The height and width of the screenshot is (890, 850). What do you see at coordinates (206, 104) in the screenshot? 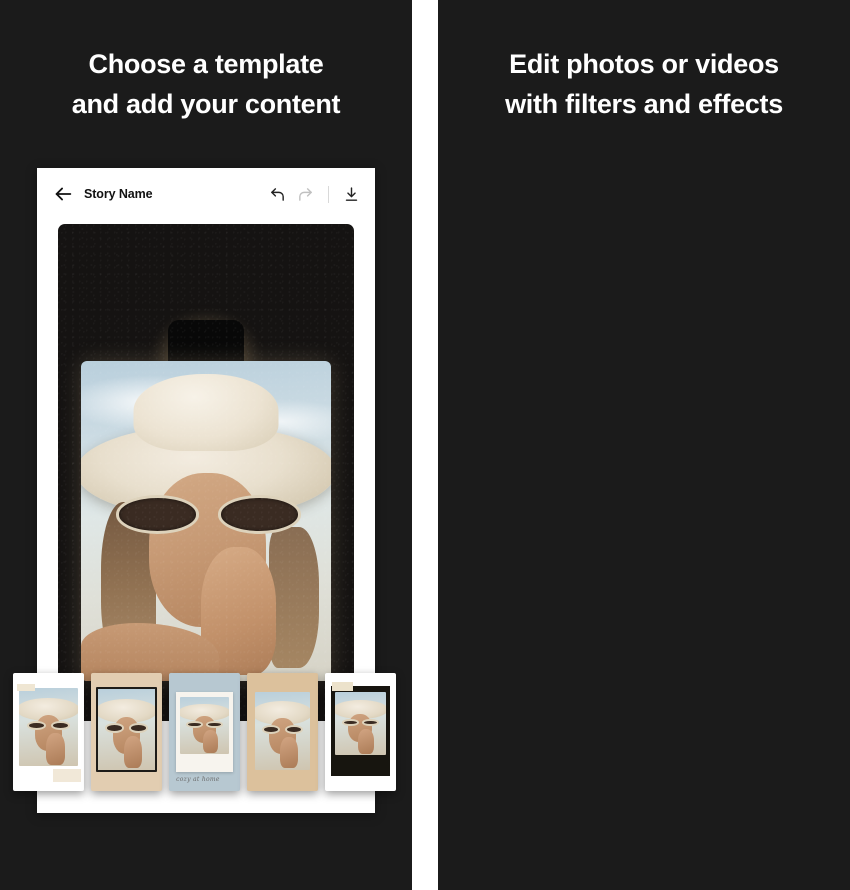
I see `left-heading-line2: and add your content` at bounding box center [206, 104].